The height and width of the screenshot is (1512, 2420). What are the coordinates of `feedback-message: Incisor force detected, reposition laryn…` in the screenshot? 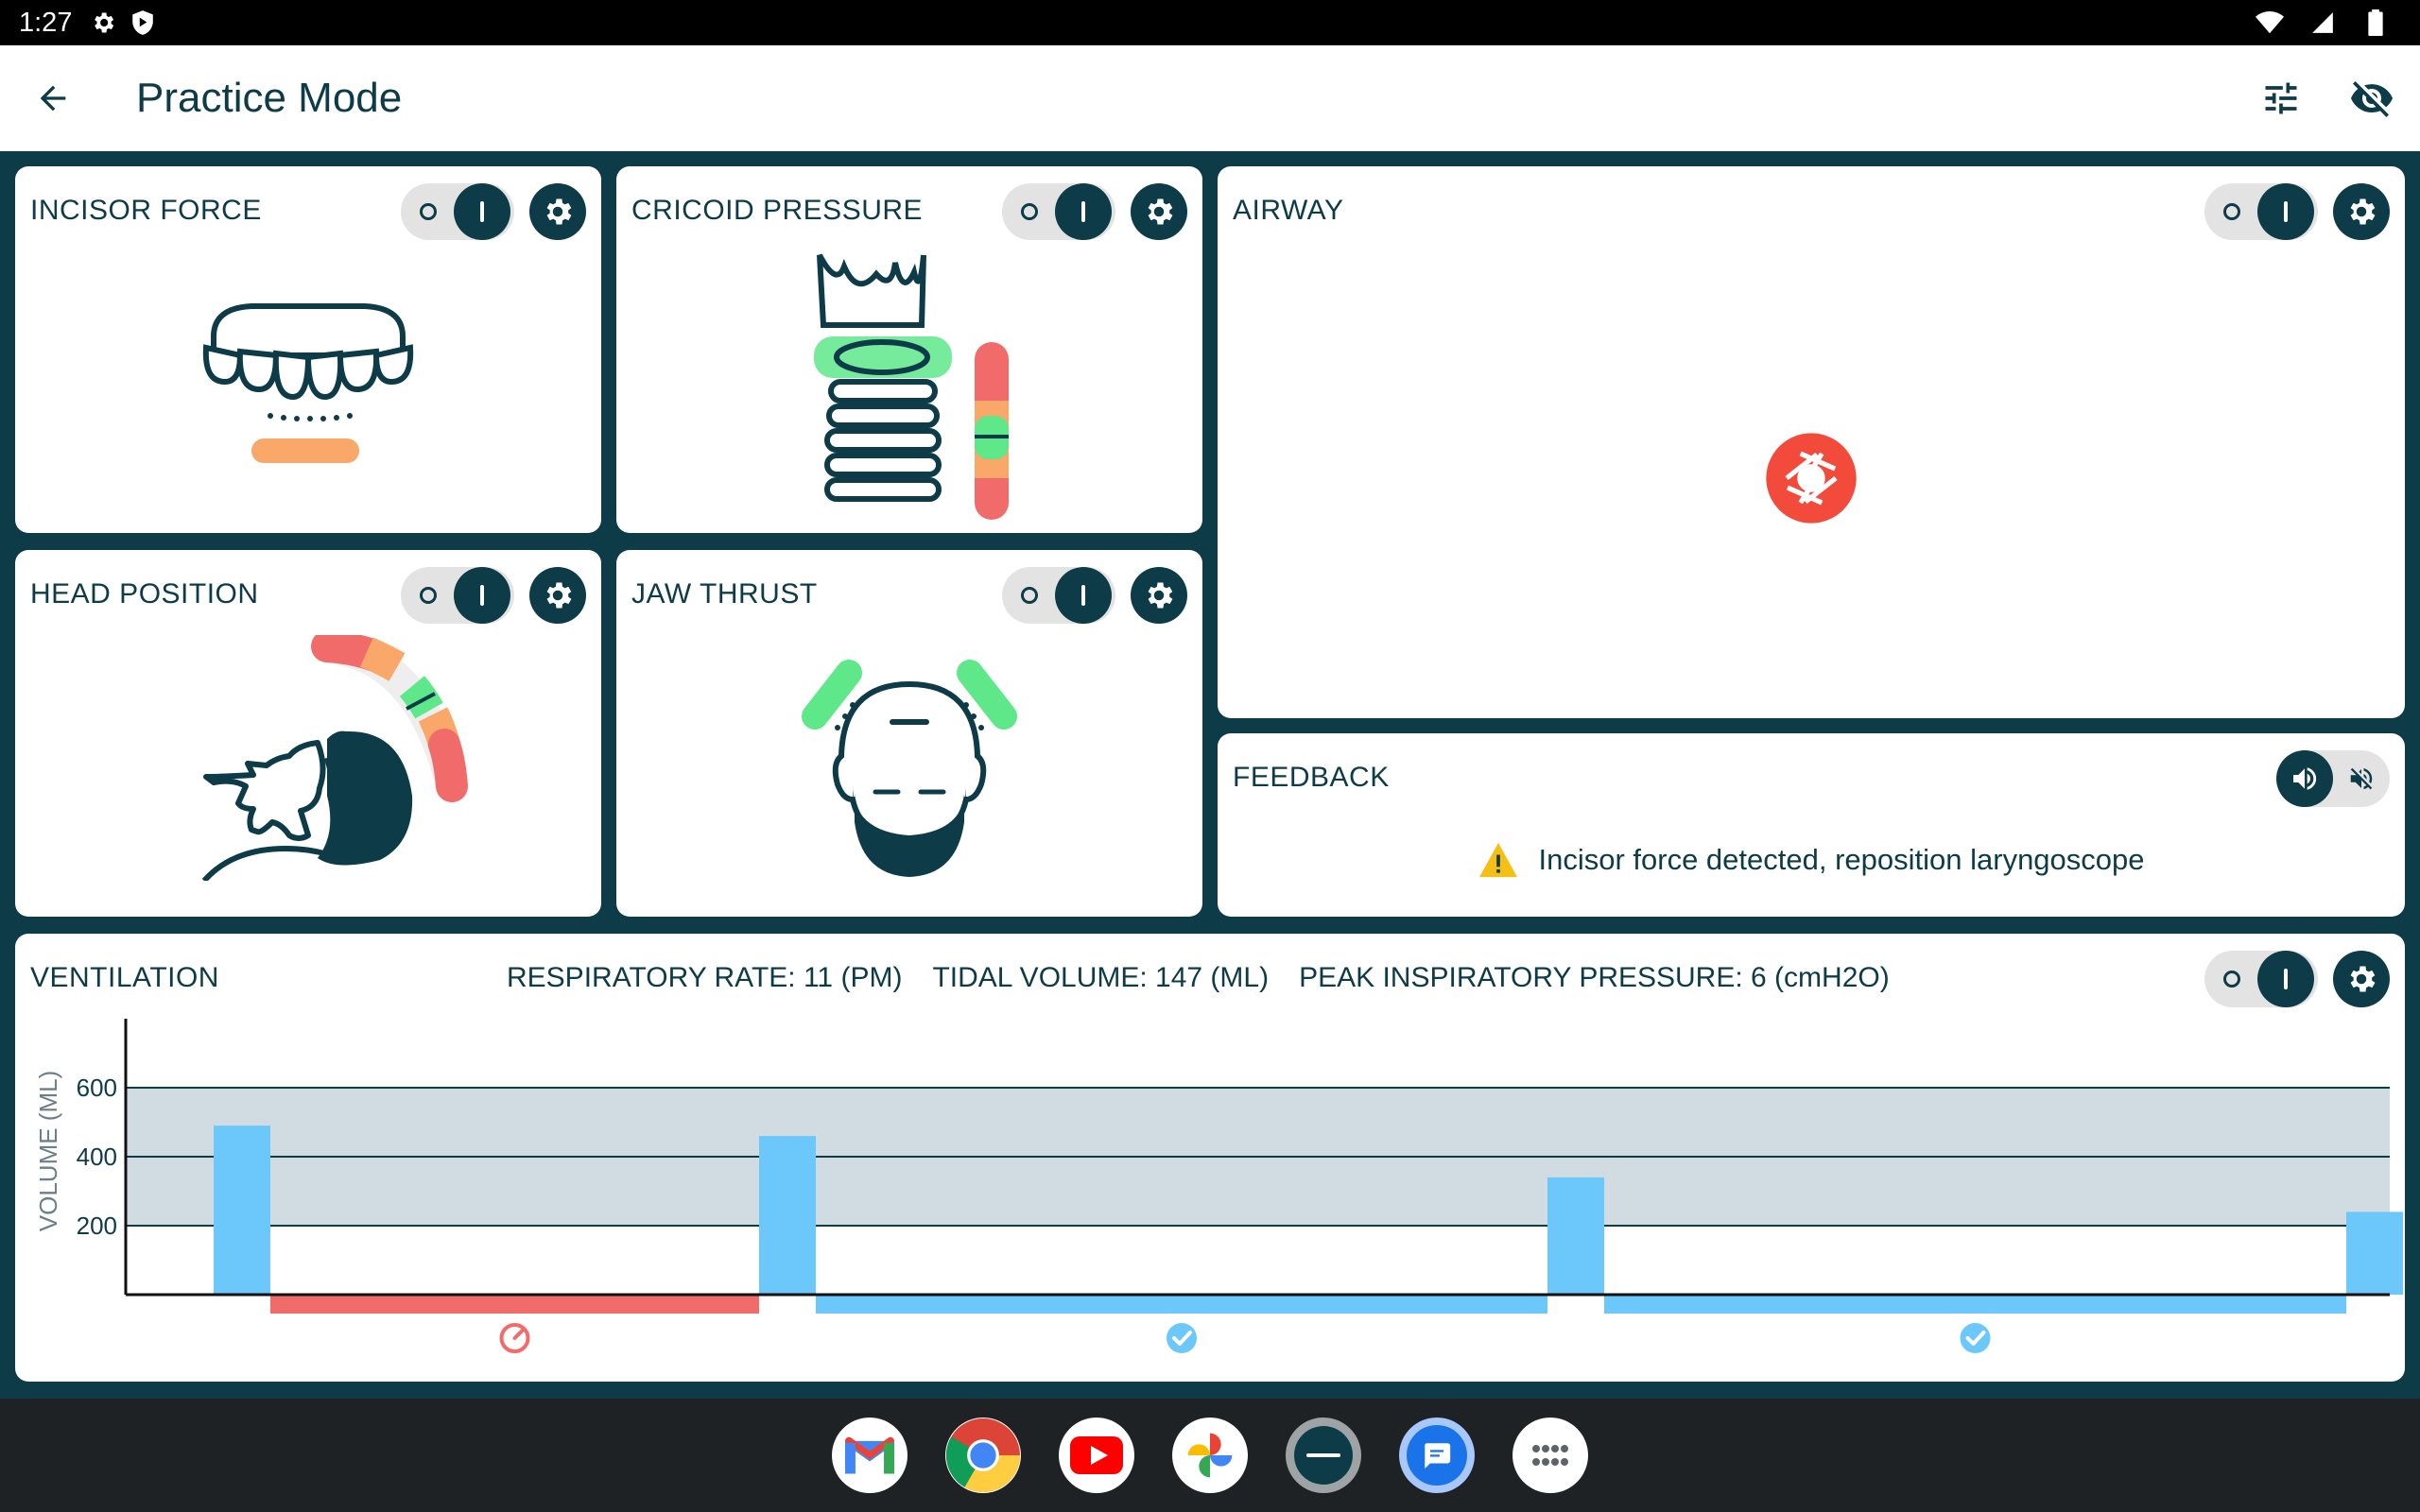 It's located at (1811, 860).